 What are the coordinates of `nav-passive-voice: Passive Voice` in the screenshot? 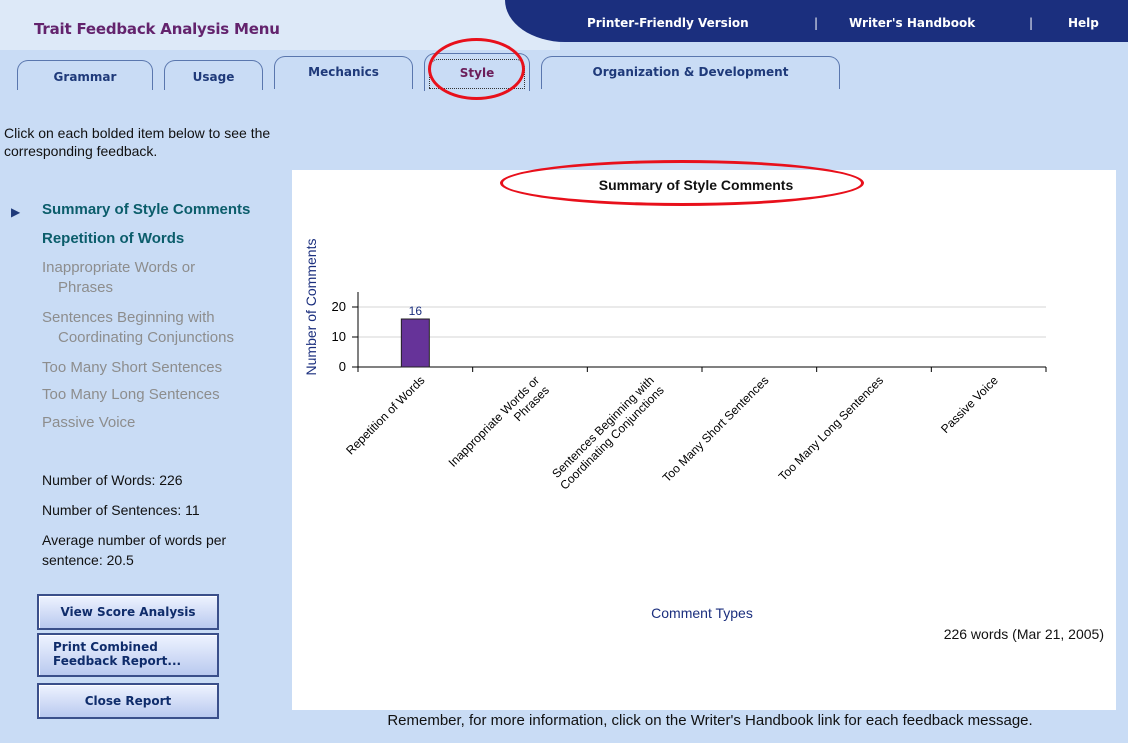 It's located at (89, 422).